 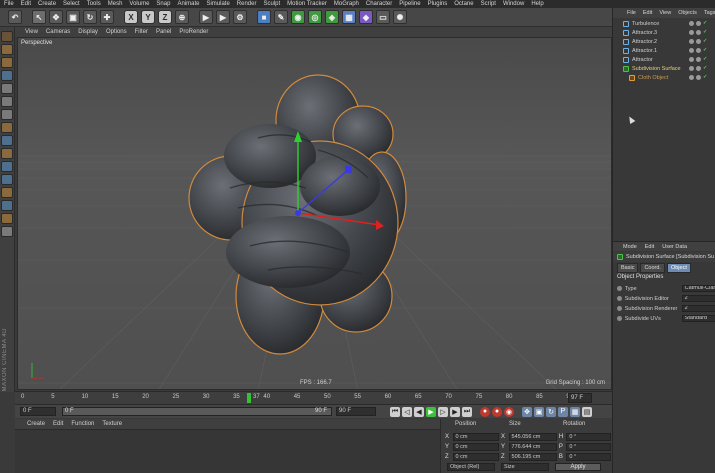 I want to click on menu-file: File, so click(x=9, y=4).